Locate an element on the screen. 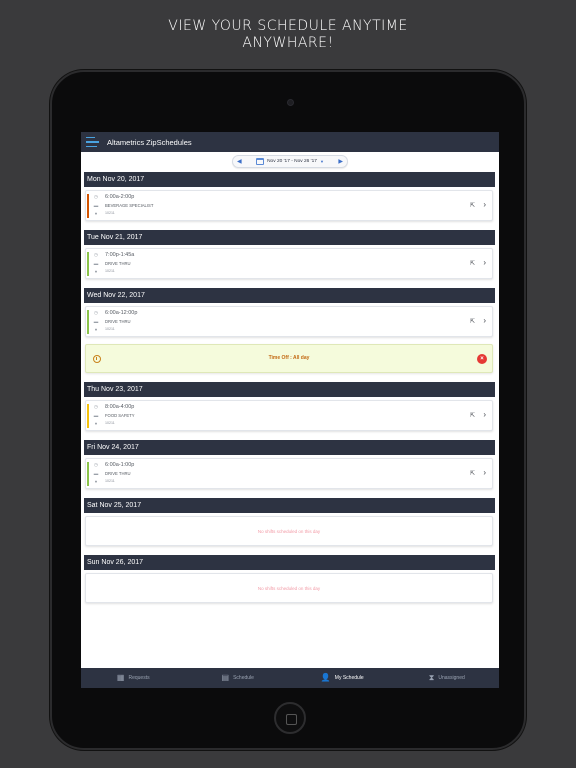 This screenshot has height=768, width=576. grid-icon: ▦ is located at coordinates (120, 677).